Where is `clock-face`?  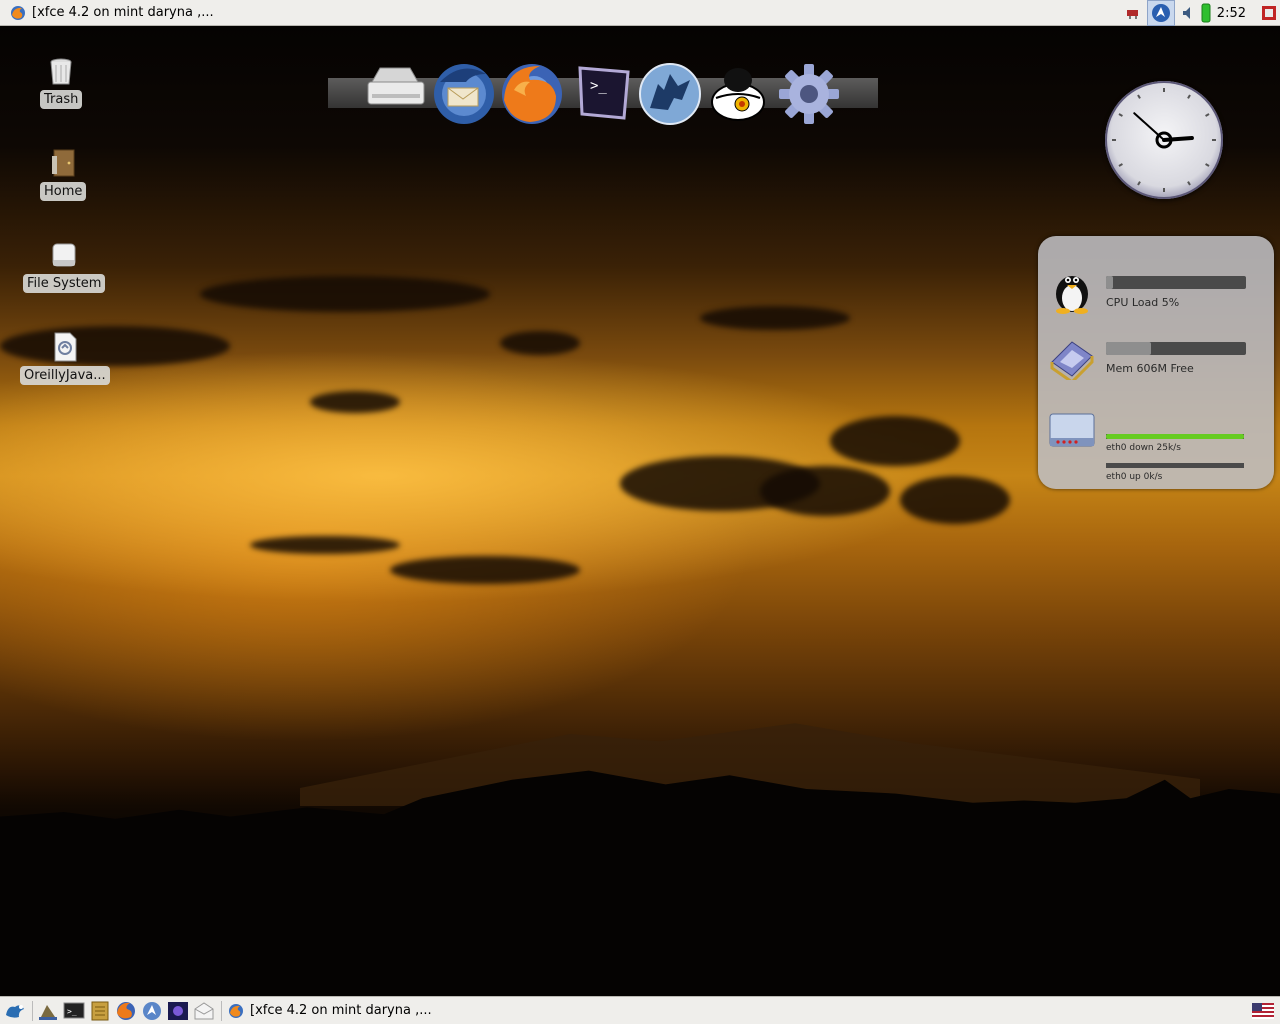 clock-face is located at coordinates (1164, 140).